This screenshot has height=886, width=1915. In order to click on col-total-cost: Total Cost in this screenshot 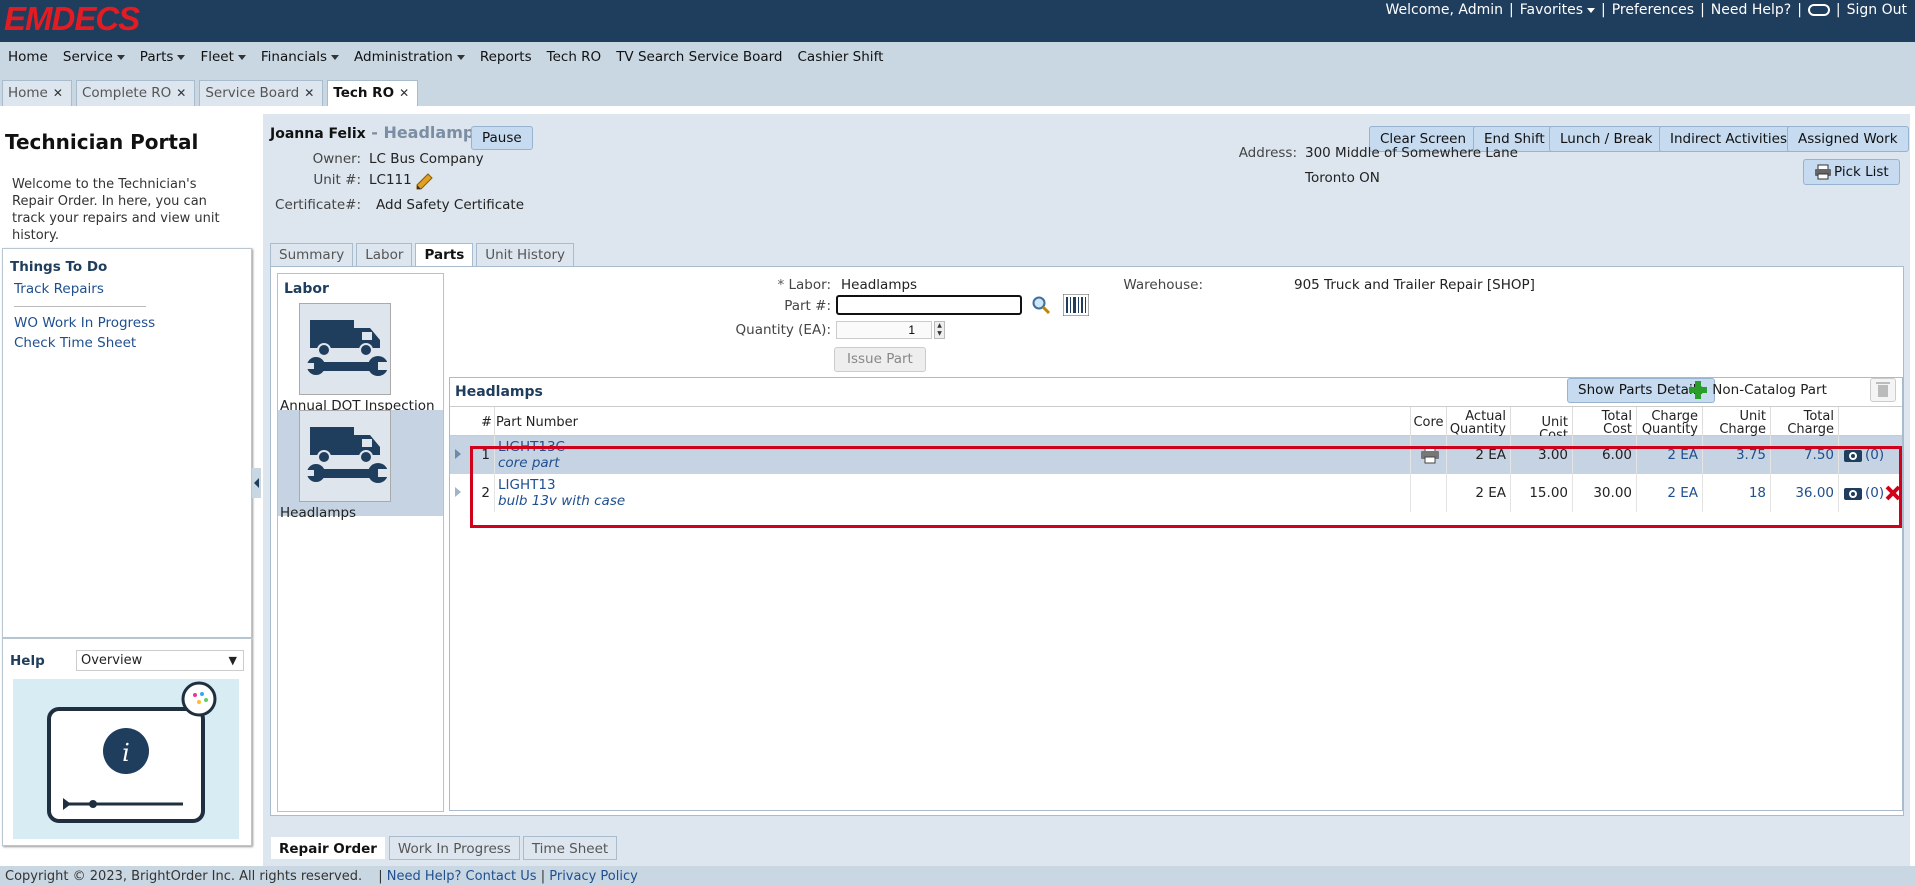, I will do `click(1604, 422)`.